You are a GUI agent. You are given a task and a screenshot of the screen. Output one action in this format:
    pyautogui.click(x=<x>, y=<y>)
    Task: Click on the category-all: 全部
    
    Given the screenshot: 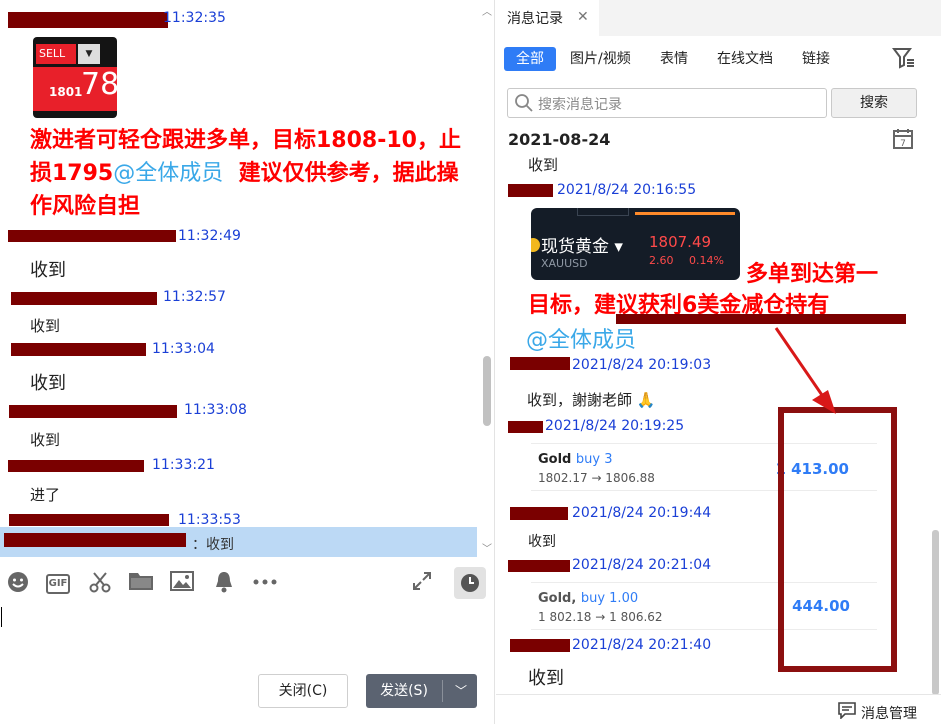 What is the action you would take?
    pyautogui.click(x=530, y=59)
    